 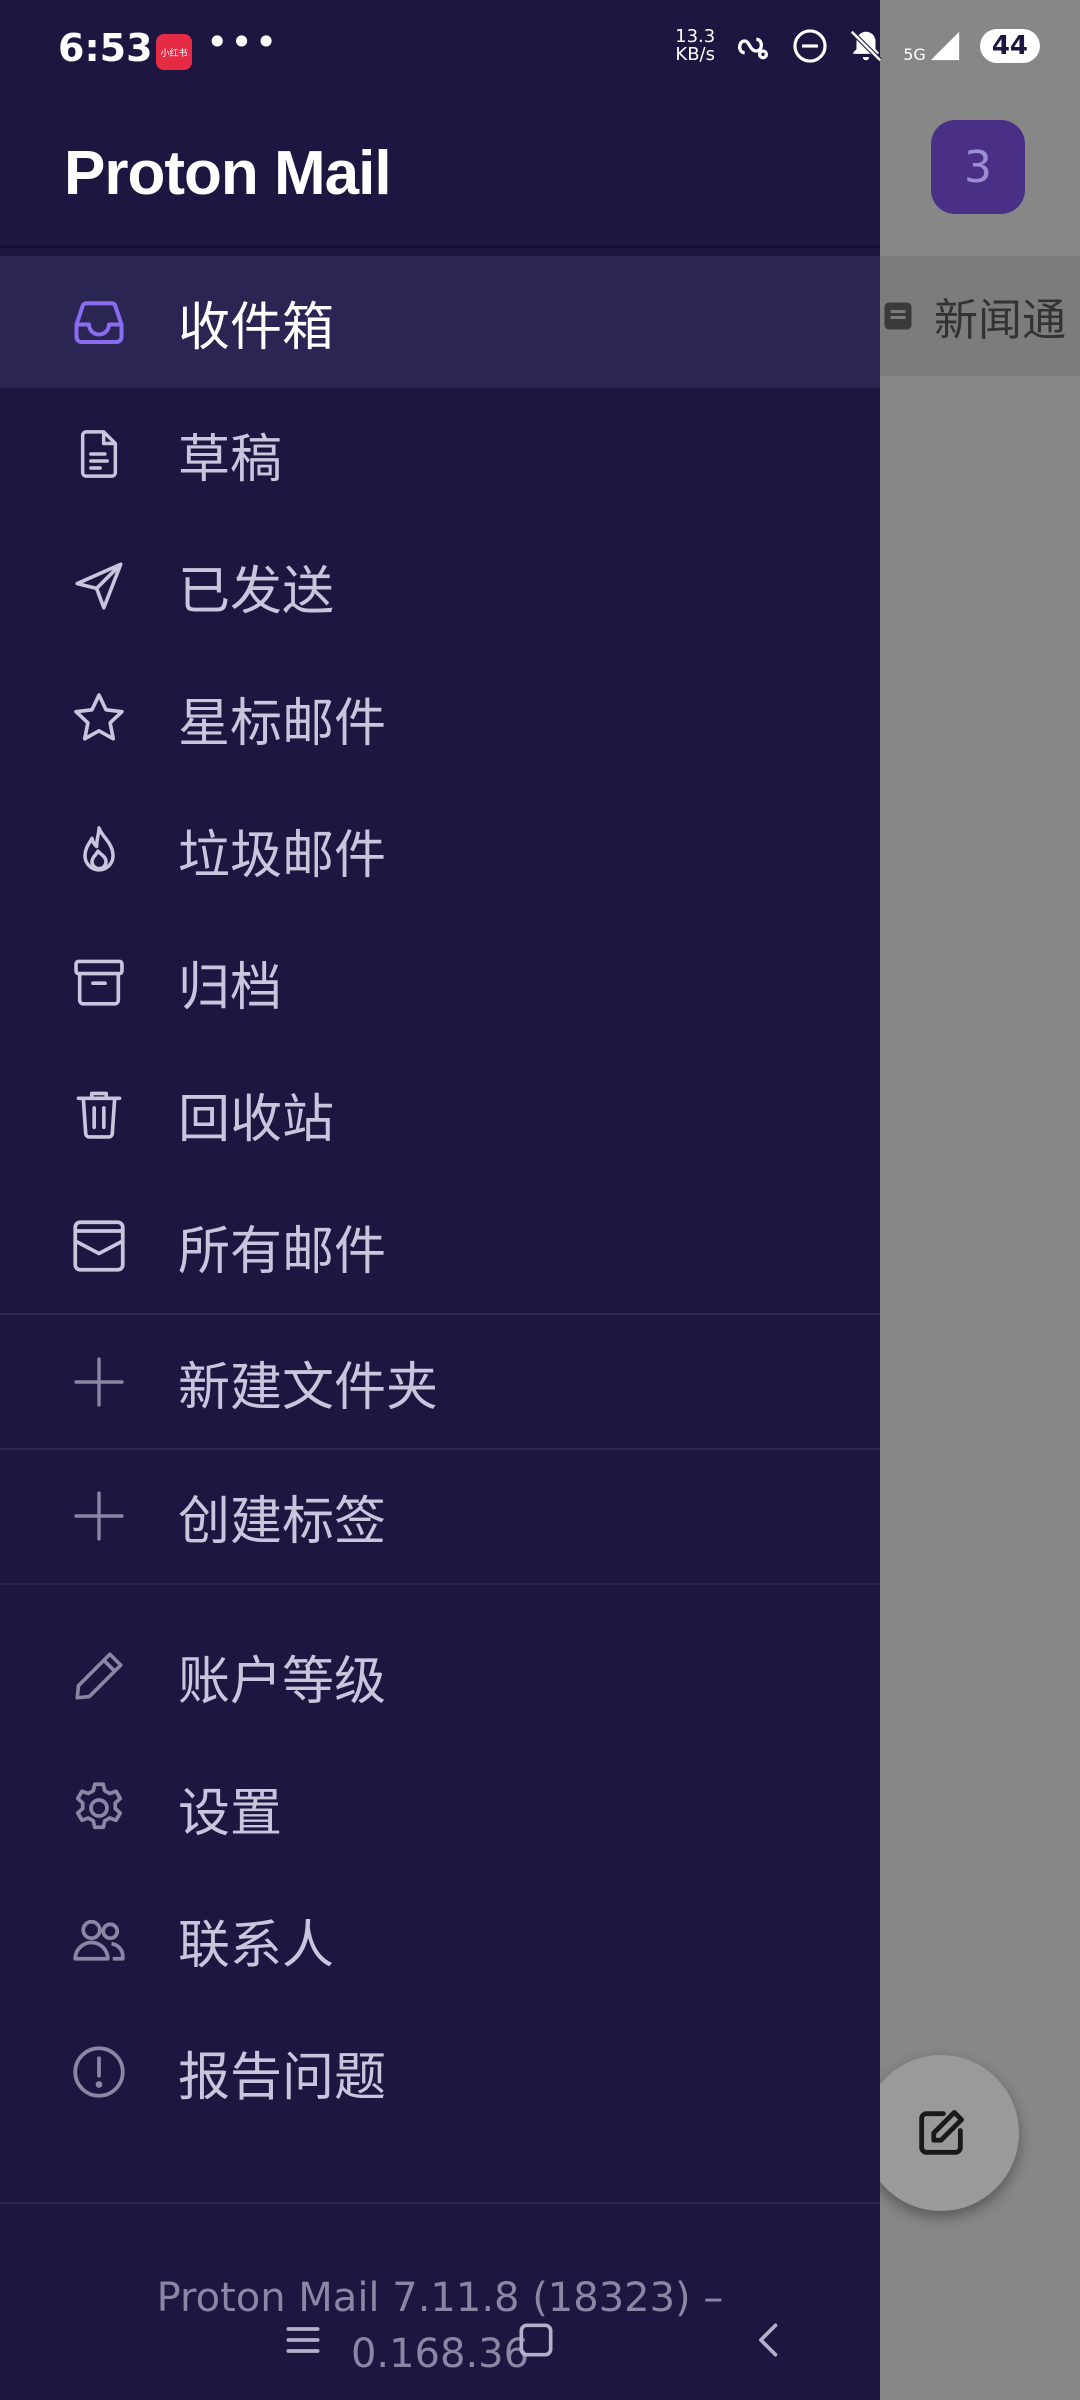 What do you see at coordinates (174, 52) in the screenshot?
I see `notification-app-icon: 小红书` at bounding box center [174, 52].